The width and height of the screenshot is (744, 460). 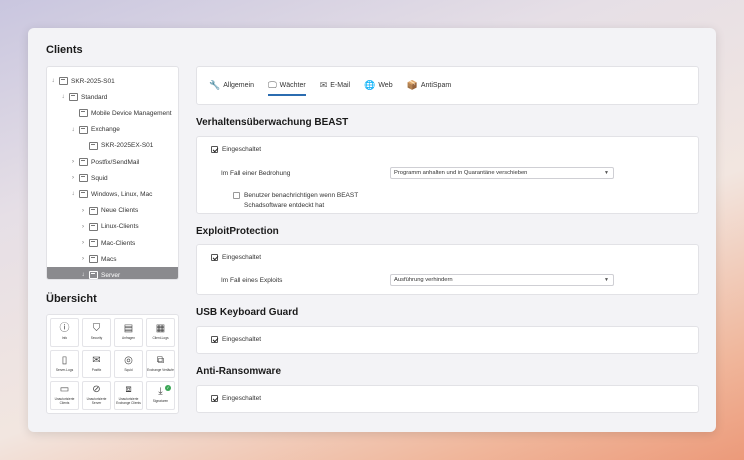 What do you see at coordinates (335, 86) in the screenshot?
I see `tab-e-mail: ✉ E-Mail` at bounding box center [335, 86].